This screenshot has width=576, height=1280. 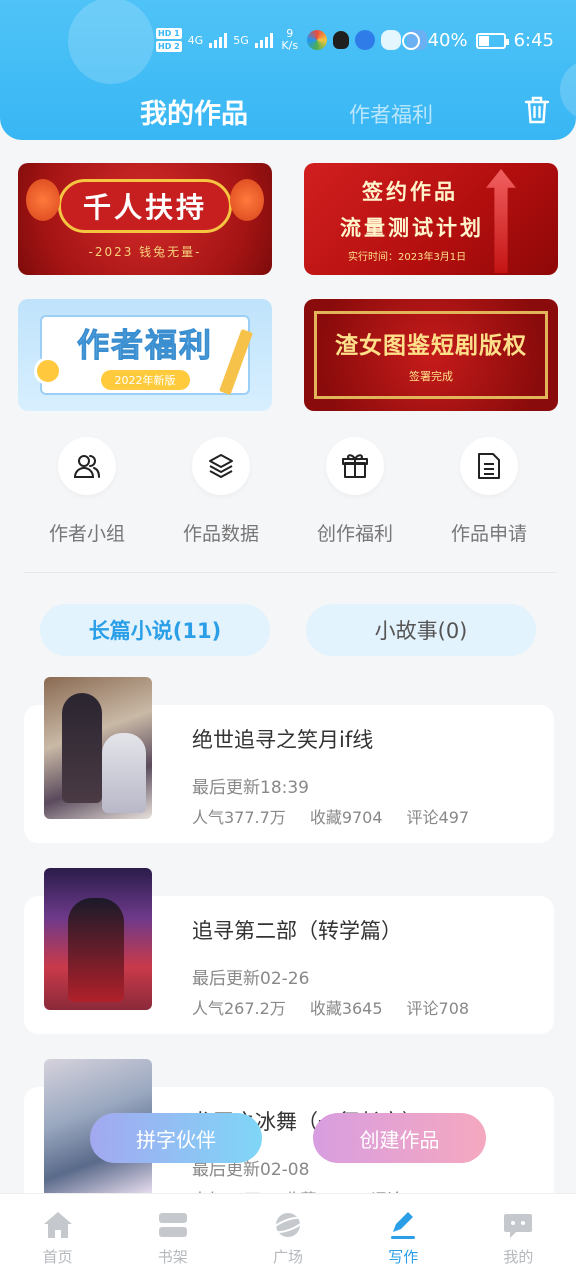 I want to click on banner-subtitle: -2023 钱兔无量-, so click(x=145, y=251).